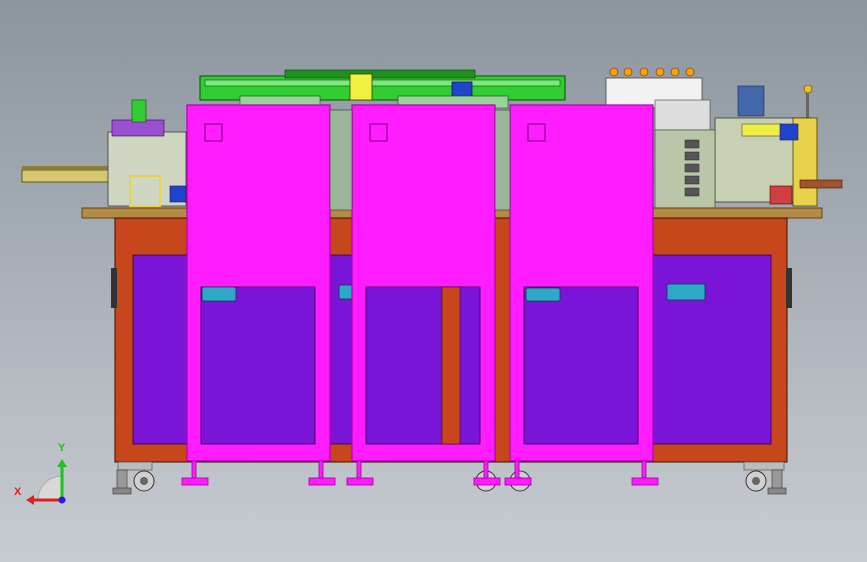 This screenshot has width=867, height=562. I want to click on enclosure-center-feet, so click(423, 473).